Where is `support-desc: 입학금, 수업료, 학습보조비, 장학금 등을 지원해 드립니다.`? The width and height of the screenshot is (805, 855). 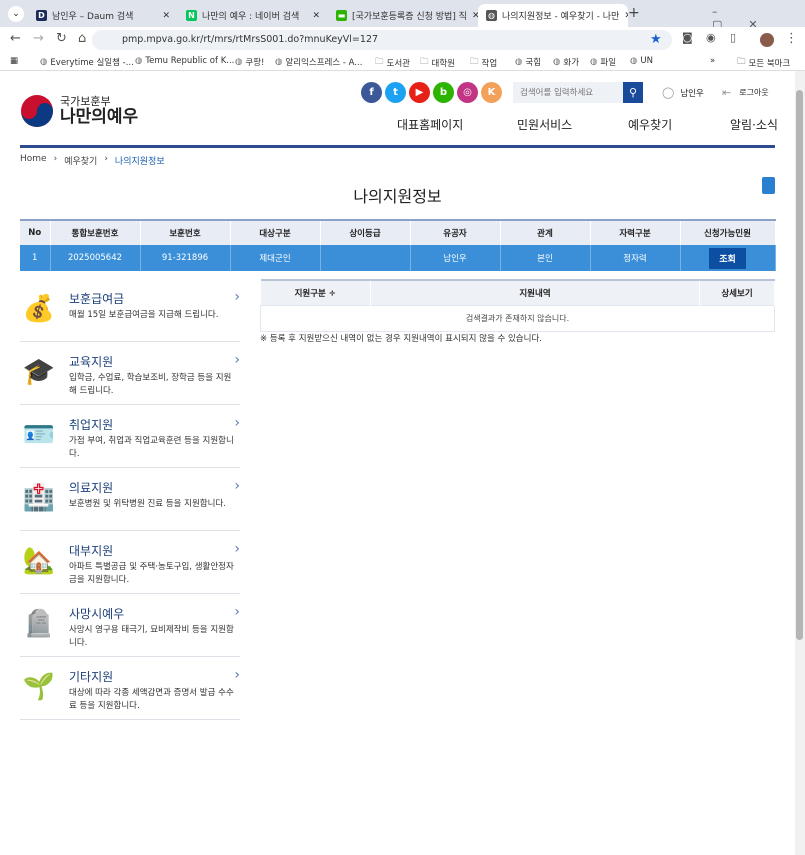
support-desc: 입학금, 수업료, 학습보조비, 장학금 등을 지원해 드립니다. is located at coordinates (150, 384).